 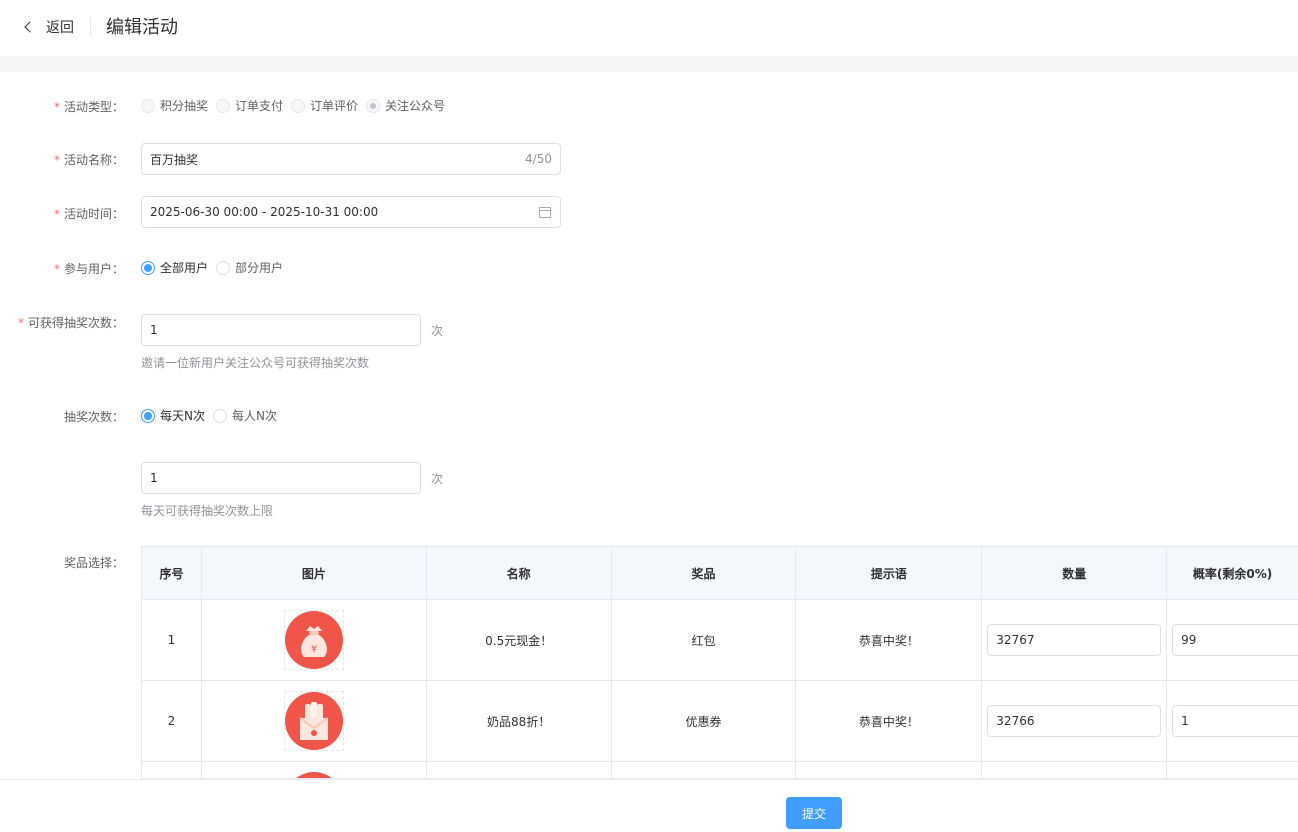 What do you see at coordinates (174, 105) in the screenshot?
I see `type-radio-points: 积分抽奖` at bounding box center [174, 105].